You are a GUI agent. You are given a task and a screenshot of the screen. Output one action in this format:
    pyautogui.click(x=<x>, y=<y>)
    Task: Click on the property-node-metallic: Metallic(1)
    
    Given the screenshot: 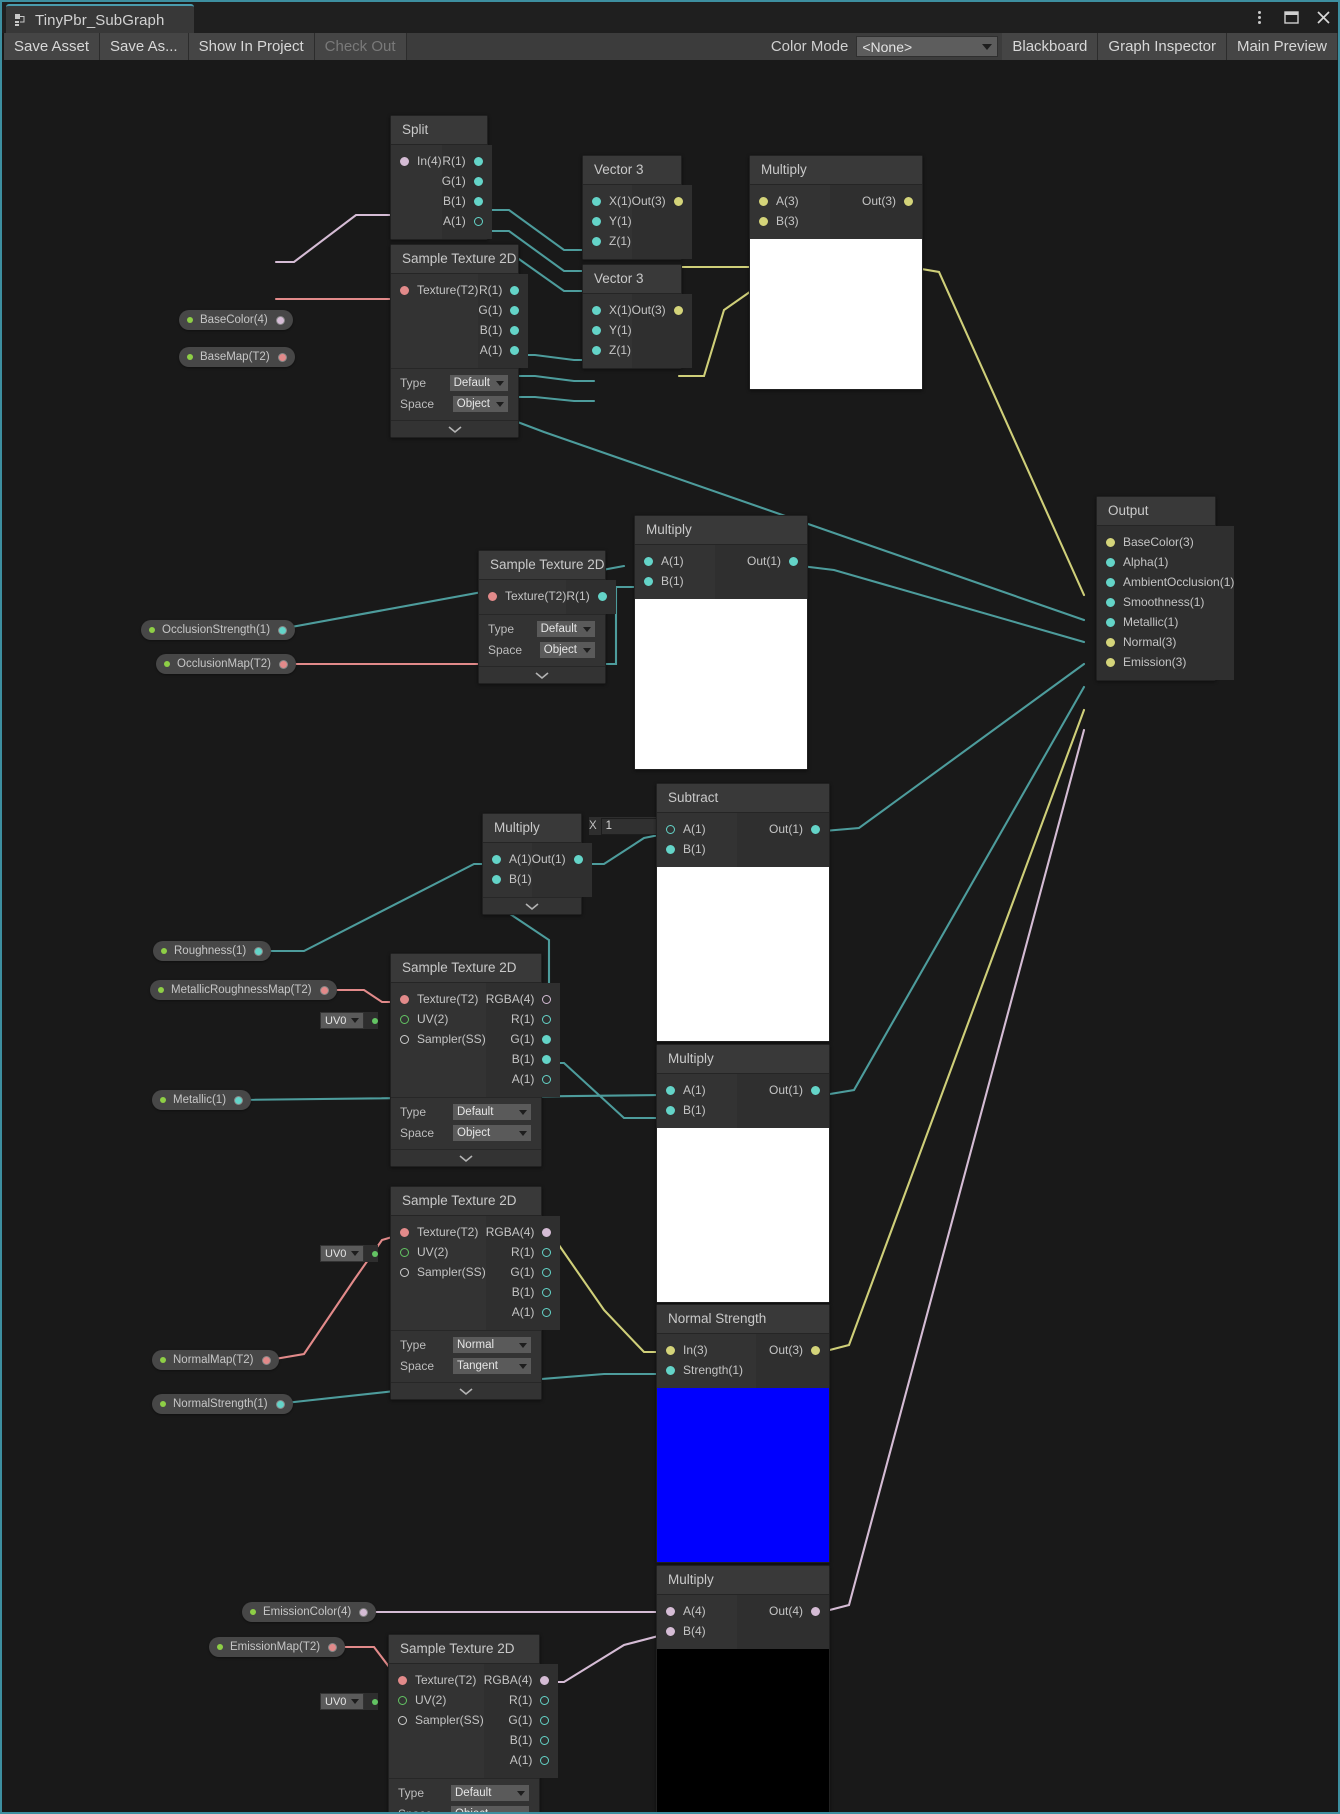 What is the action you would take?
    pyautogui.click(x=202, y=1100)
    